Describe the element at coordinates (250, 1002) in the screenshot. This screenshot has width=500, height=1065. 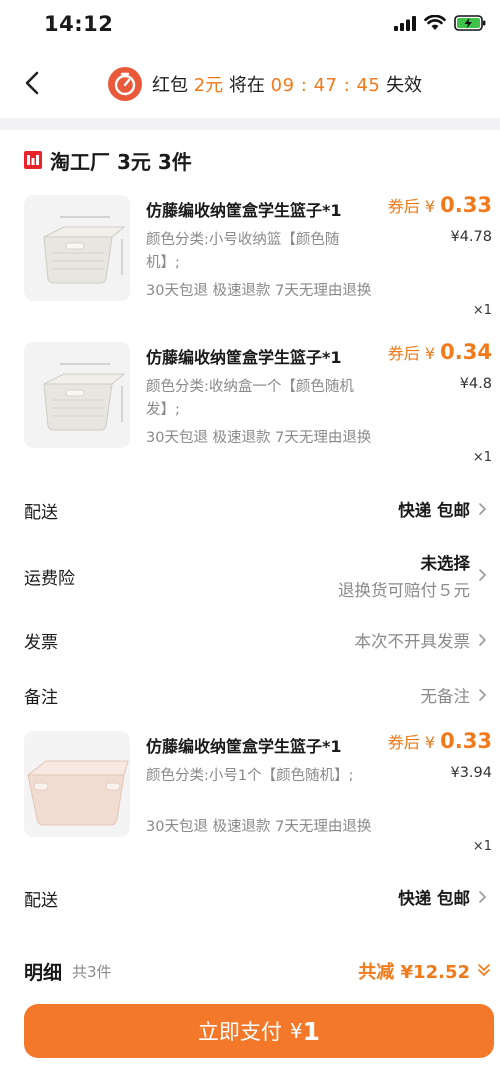
I see `checkout-bar: 明细 共3件 共减 ¥12.52 立即支付 ¥ 1` at that location.